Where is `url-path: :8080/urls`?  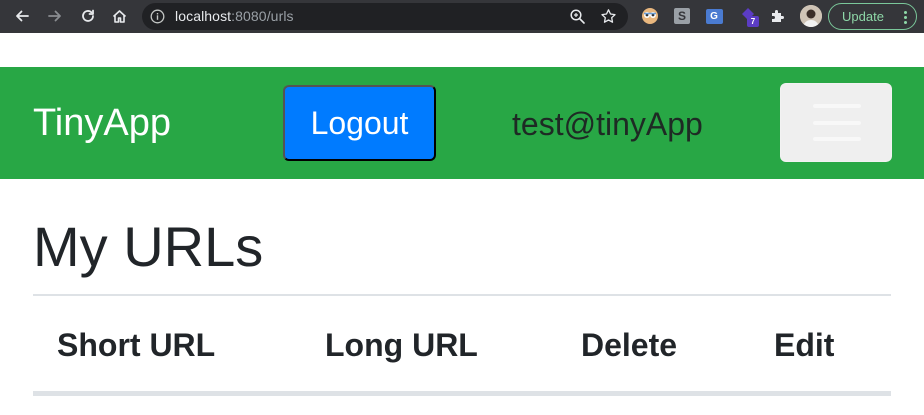 url-path: :8080/urls is located at coordinates (262, 16).